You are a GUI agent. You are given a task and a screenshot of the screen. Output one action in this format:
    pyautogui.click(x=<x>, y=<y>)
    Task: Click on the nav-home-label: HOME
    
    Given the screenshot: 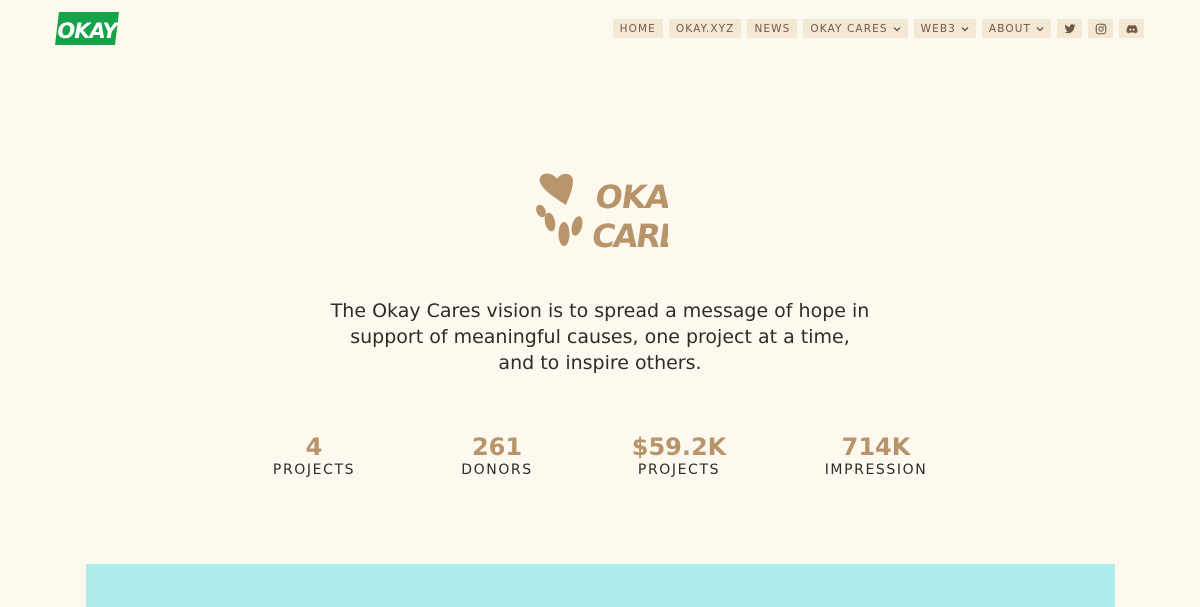 What is the action you would take?
    pyautogui.click(x=637, y=28)
    